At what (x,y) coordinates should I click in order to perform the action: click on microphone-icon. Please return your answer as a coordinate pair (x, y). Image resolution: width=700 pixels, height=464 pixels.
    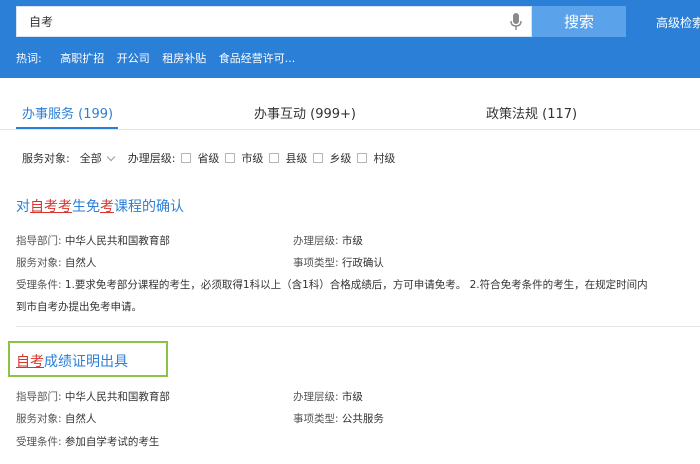
    Looking at the image, I should click on (516, 22).